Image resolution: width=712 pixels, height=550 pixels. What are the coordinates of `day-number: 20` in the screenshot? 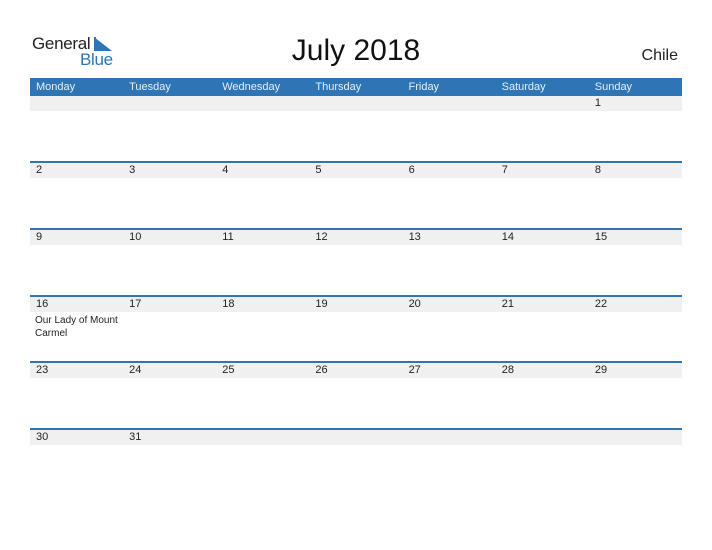 It's located at (414, 304).